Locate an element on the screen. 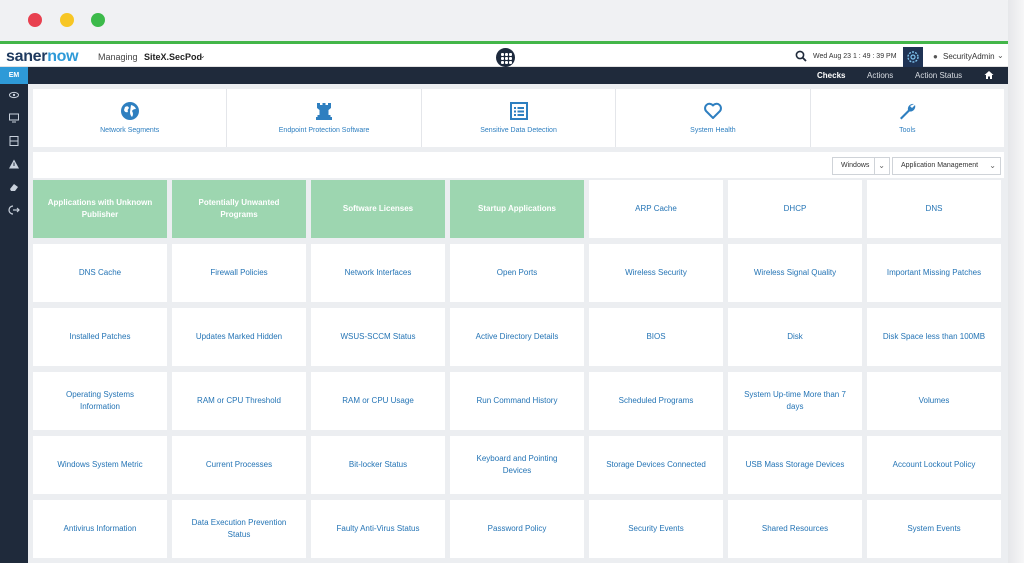 Image resolution: width=1024 pixels, height=563 pixels. os-select: Windows ⌄ is located at coordinates (861, 166).